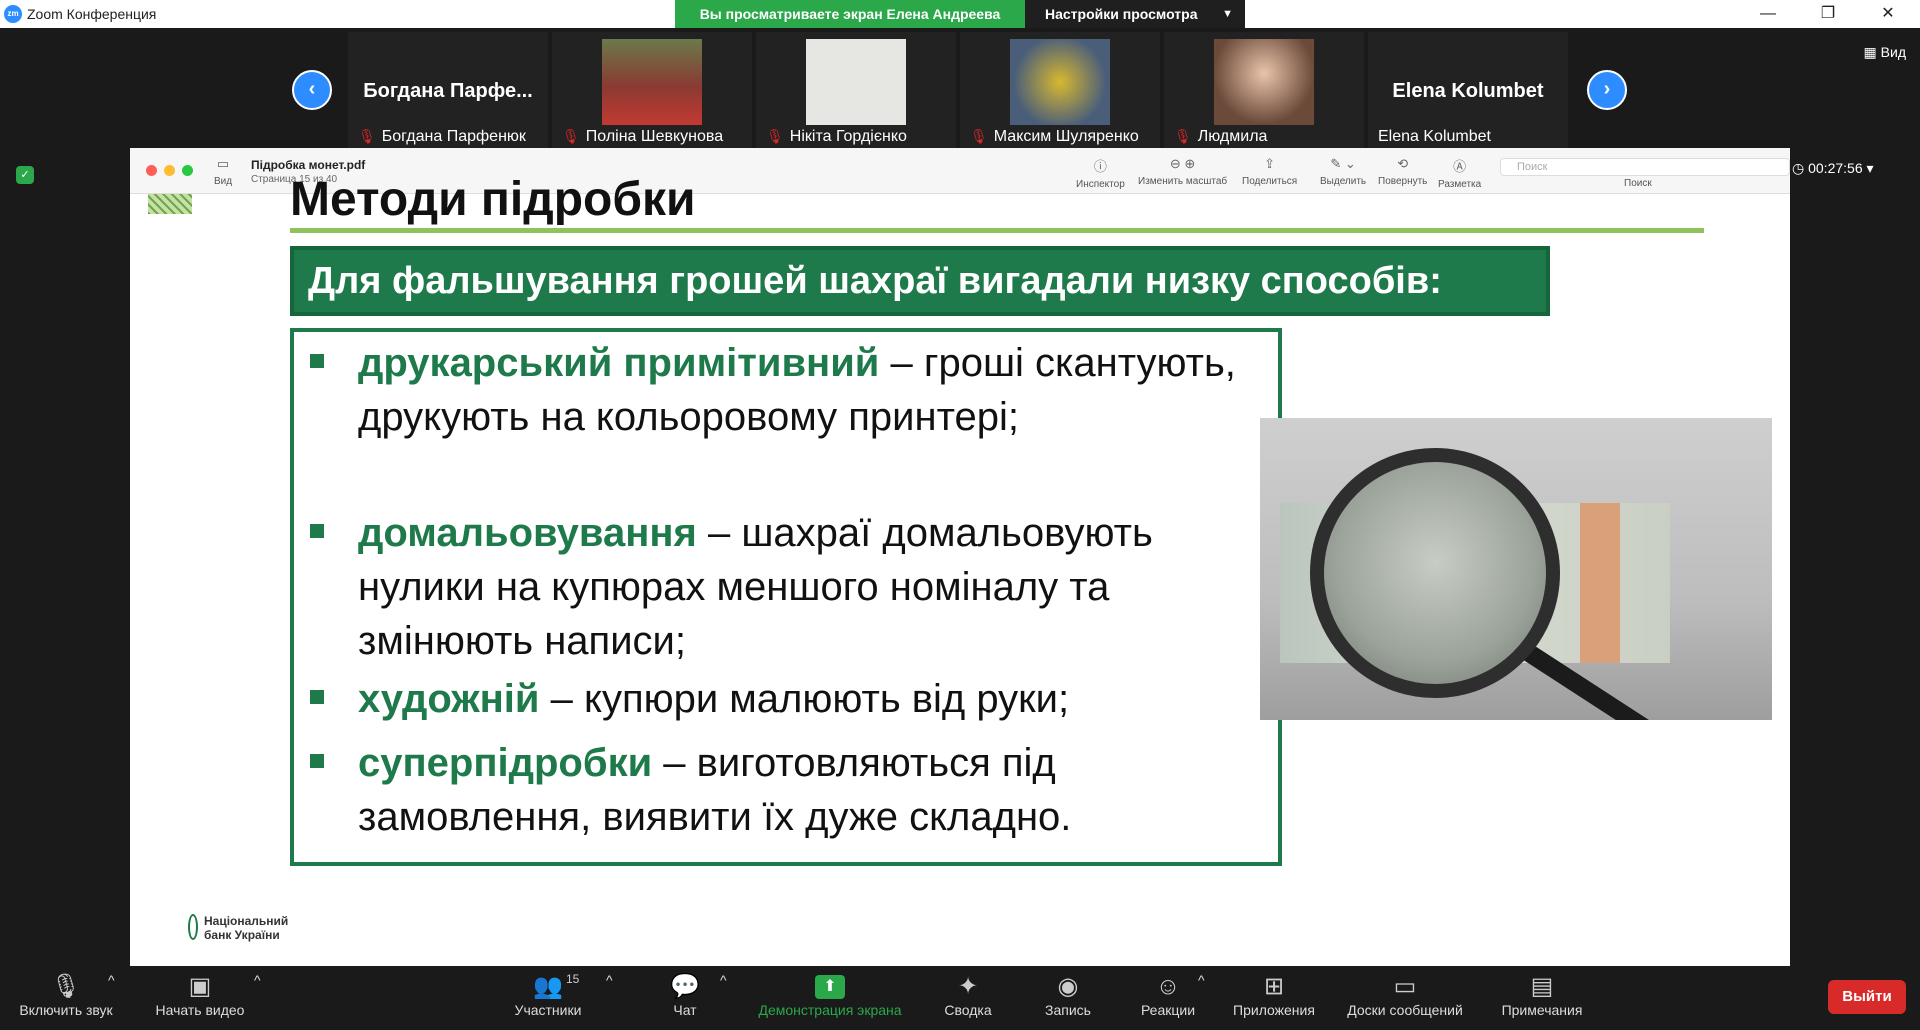  Describe the element at coordinates (169, 170) in the screenshot. I see `window-minimize-dot-icon` at that location.